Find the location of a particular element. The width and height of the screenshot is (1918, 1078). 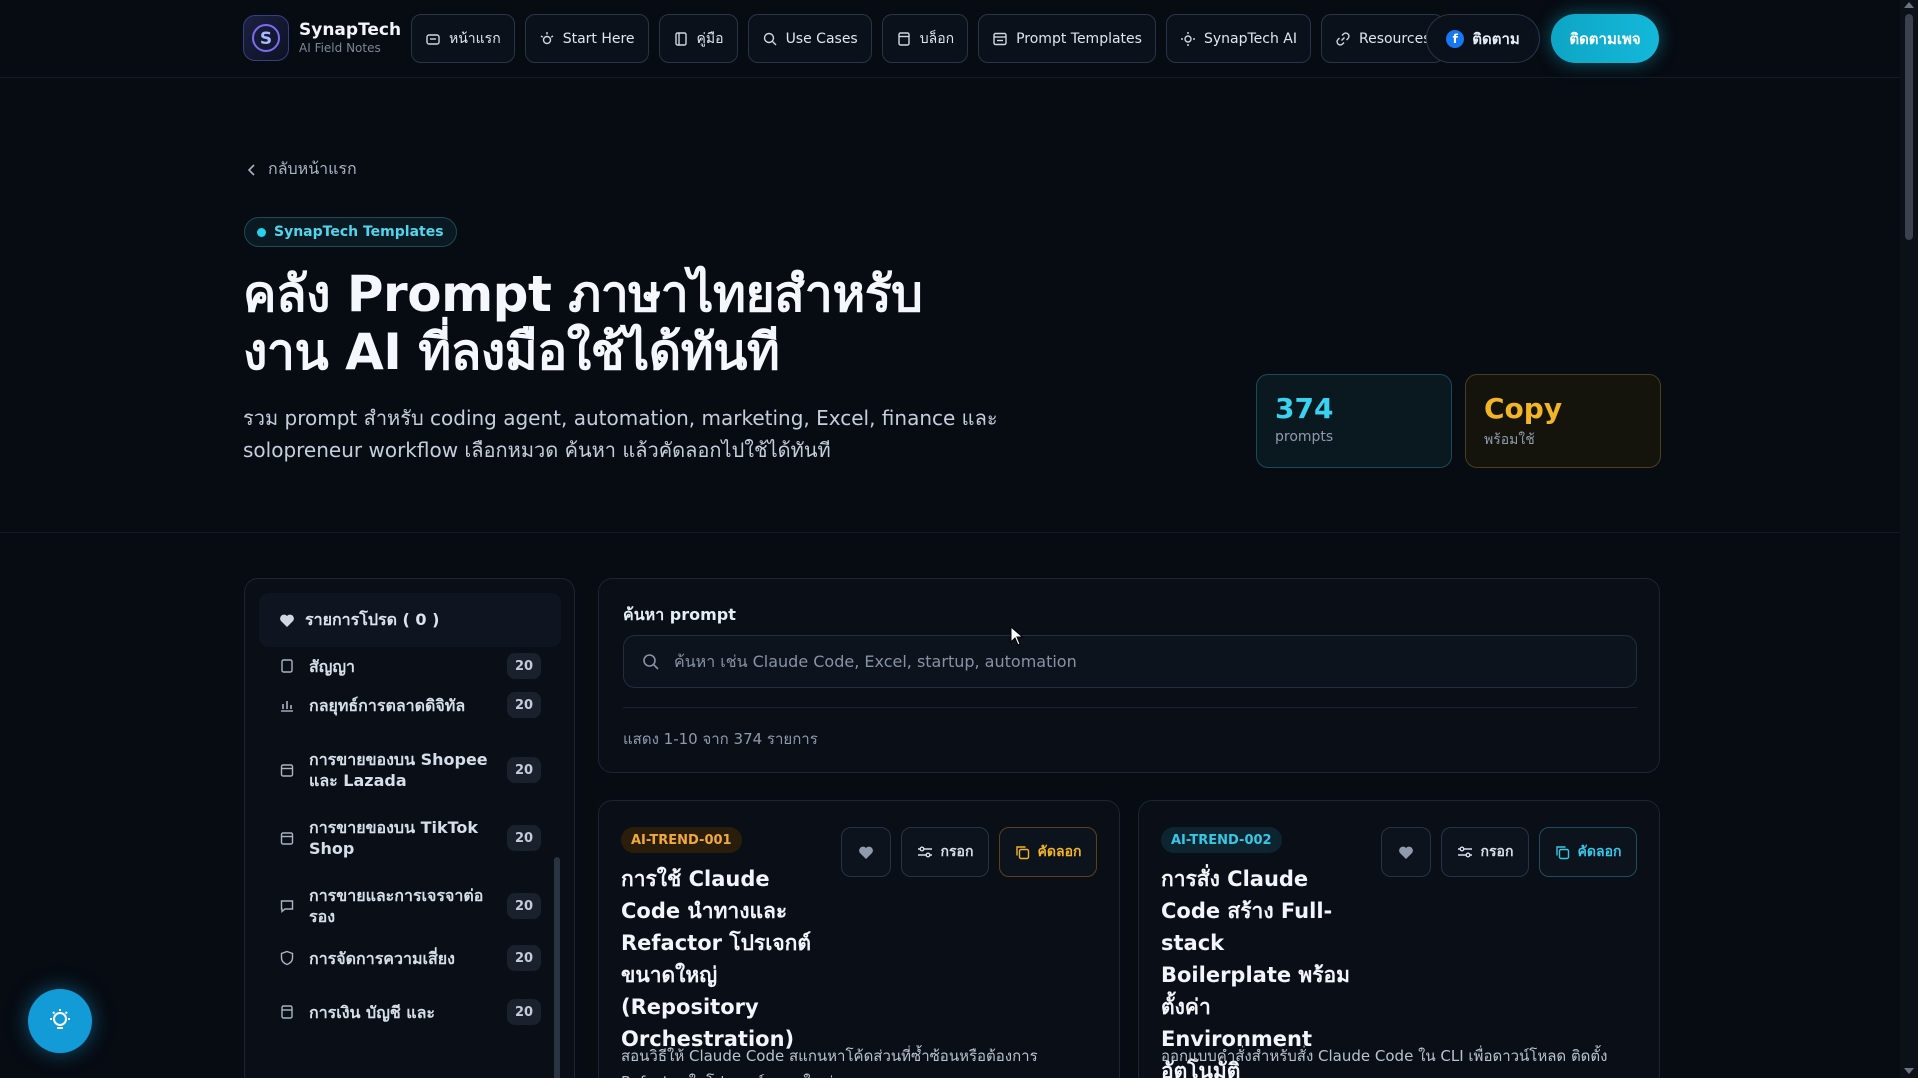

nav-prompt-templates: Prompt Templates is located at coordinates (1067, 38).